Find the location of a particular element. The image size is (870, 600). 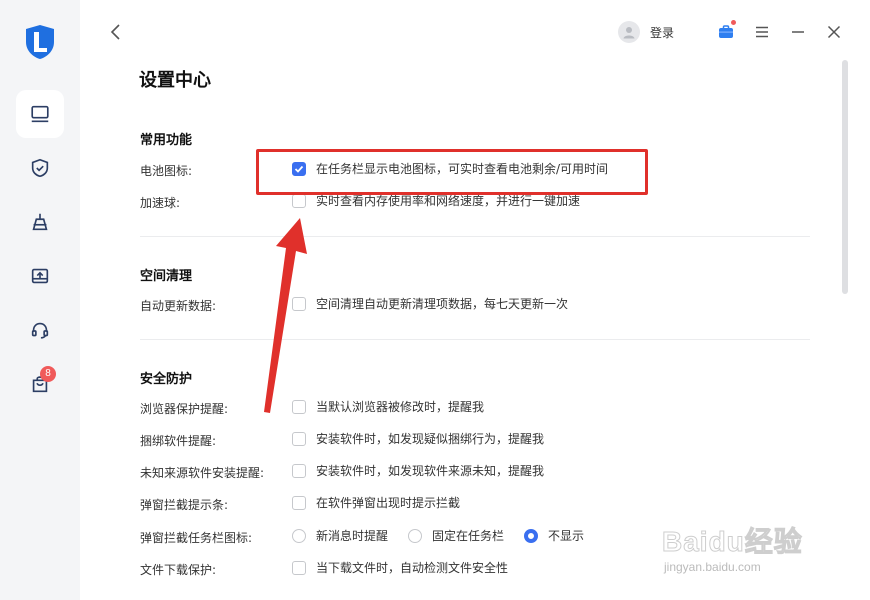

shield-check-icon is located at coordinates (40, 168).